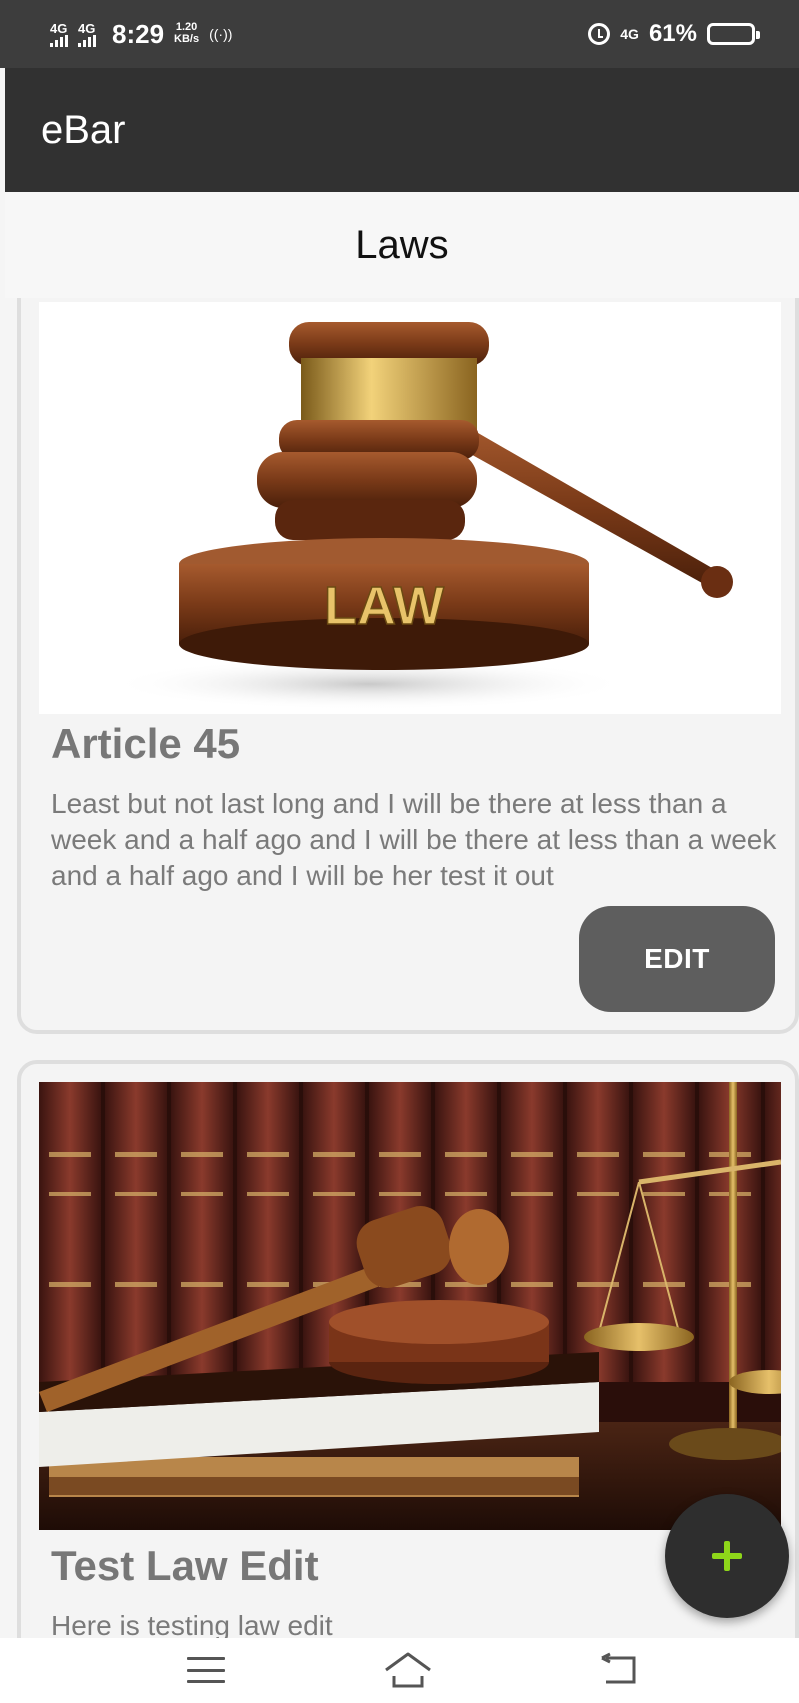  I want to click on hotspot-icon: ((·)), so click(221, 34).